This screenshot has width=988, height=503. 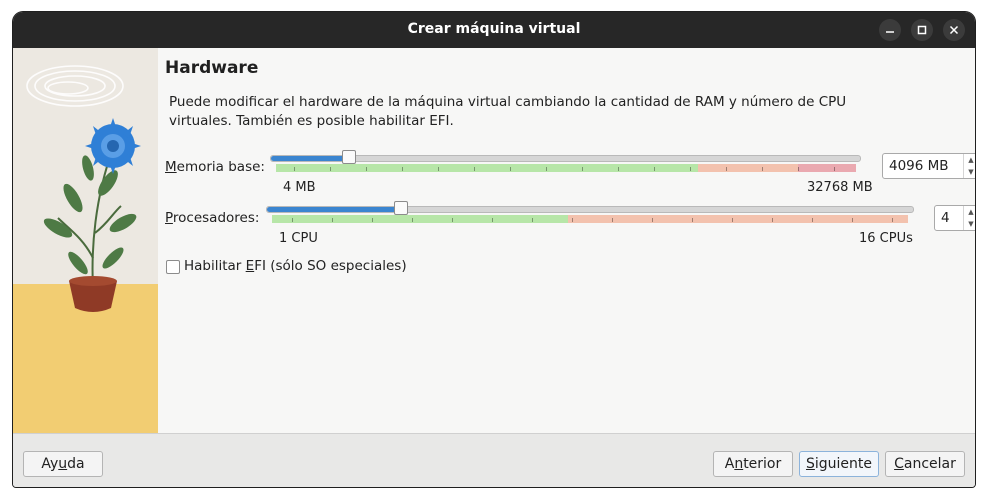 What do you see at coordinates (954, 218) in the screenshot?
I see `processors-spinbox: 4 ▲ ▼` at bounding box center [954, 218].